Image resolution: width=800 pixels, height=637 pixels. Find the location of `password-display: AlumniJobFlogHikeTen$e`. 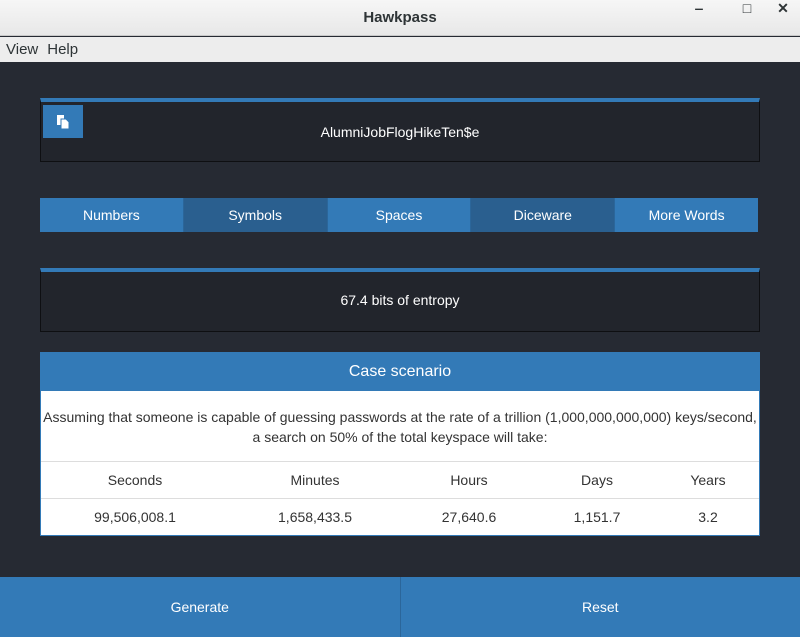

password-display: AlumniJobFlogHikeTen$e is located at coordinates (400, 130).